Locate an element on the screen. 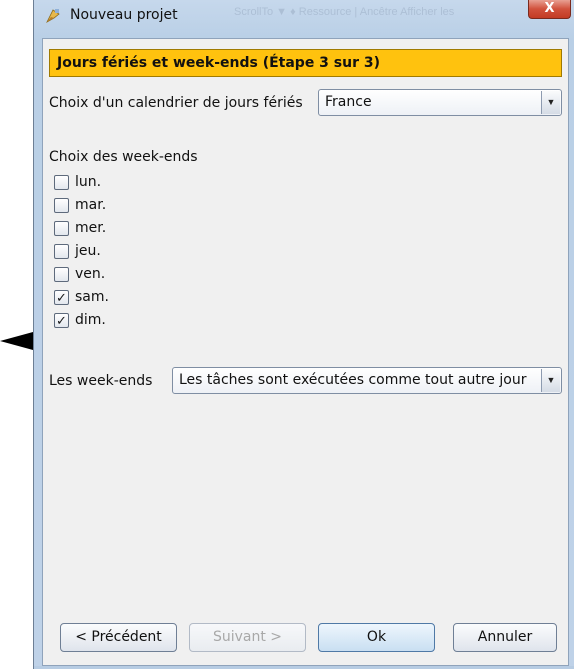  ok-button: Ok is located at coordinates (376, 637).